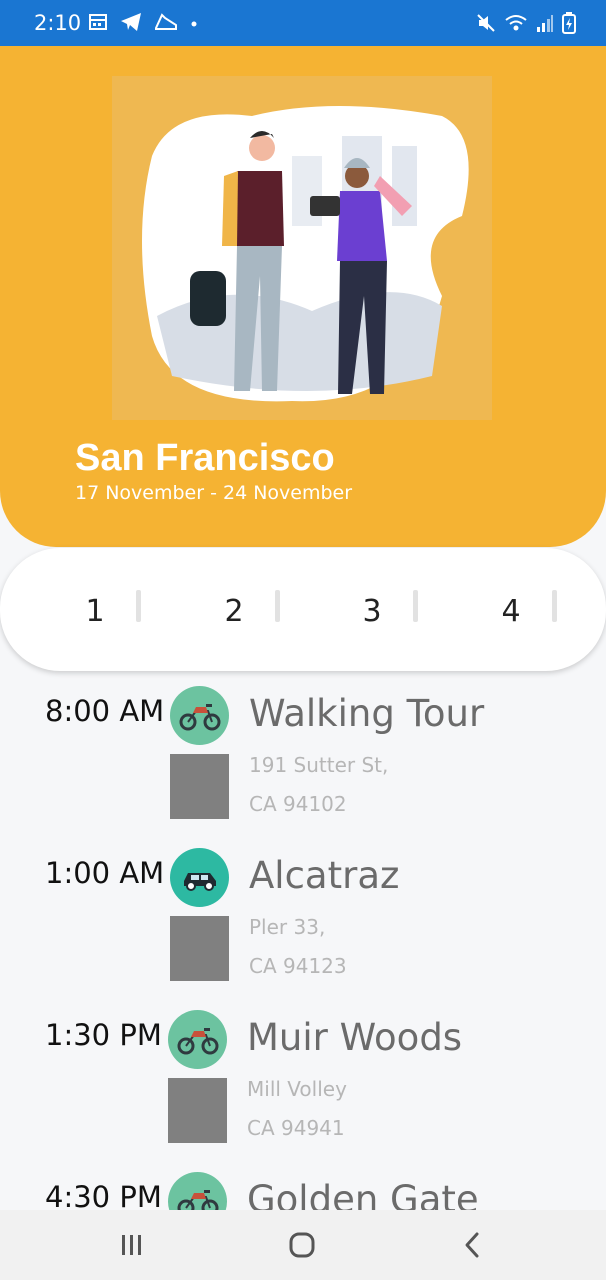 The image size is (606, 1280). Describe the element at coordinates (363, 1194) in the screenshot. I see `event-title: Golden Gate` at that location.